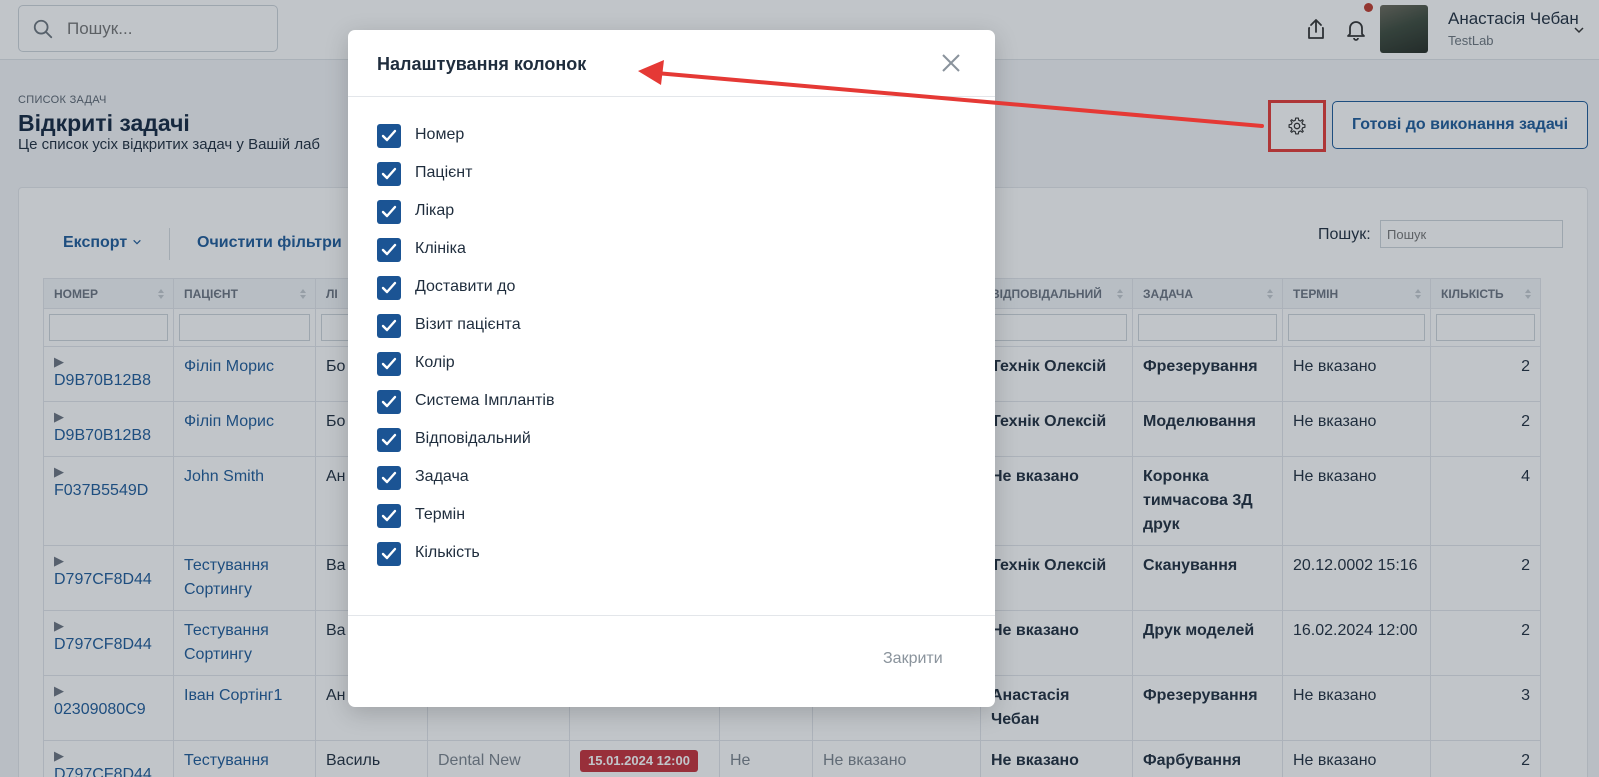 Image resolution: width=1599 pixels, height=777 pixels. I want to click on close-icon, so click(951, 63).